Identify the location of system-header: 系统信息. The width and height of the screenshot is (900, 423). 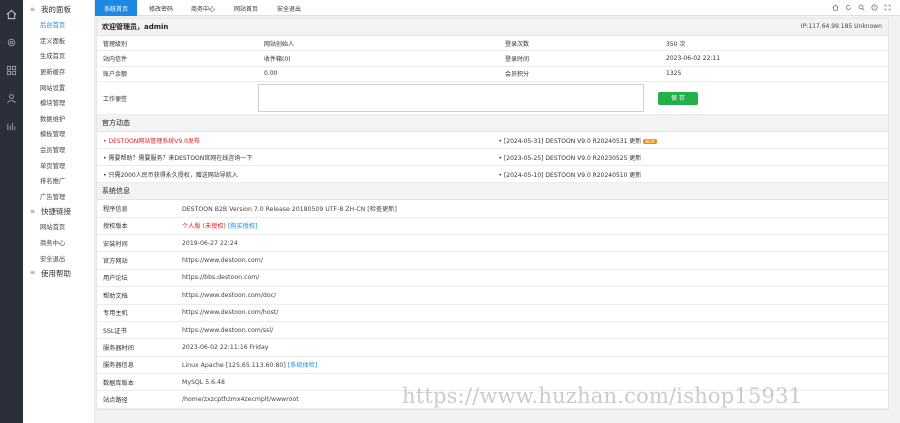
(492, 192).